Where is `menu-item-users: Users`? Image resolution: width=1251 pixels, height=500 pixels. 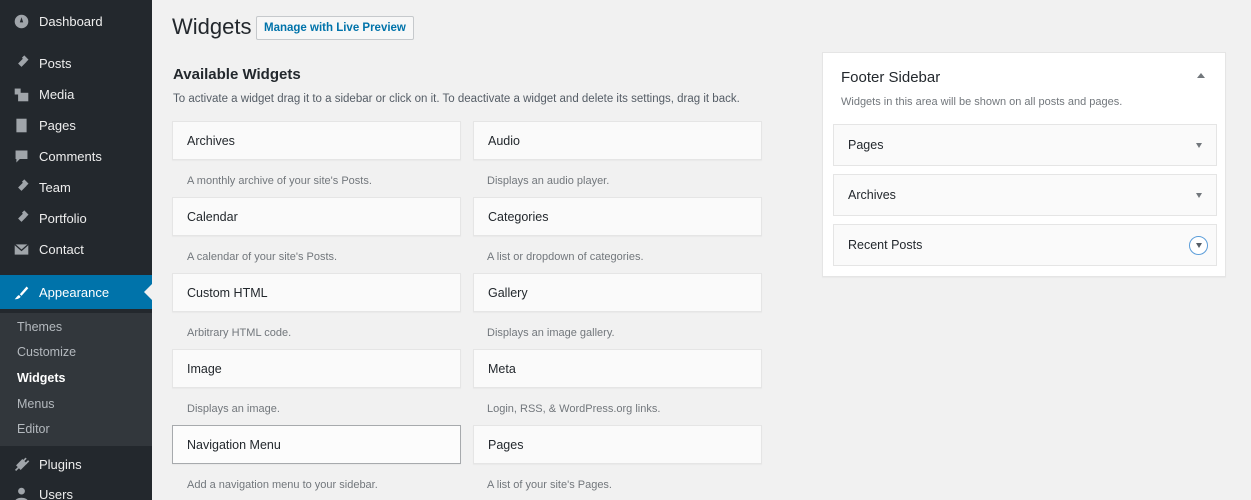 menu-item-users: Users is located at coordinates (76, 489).